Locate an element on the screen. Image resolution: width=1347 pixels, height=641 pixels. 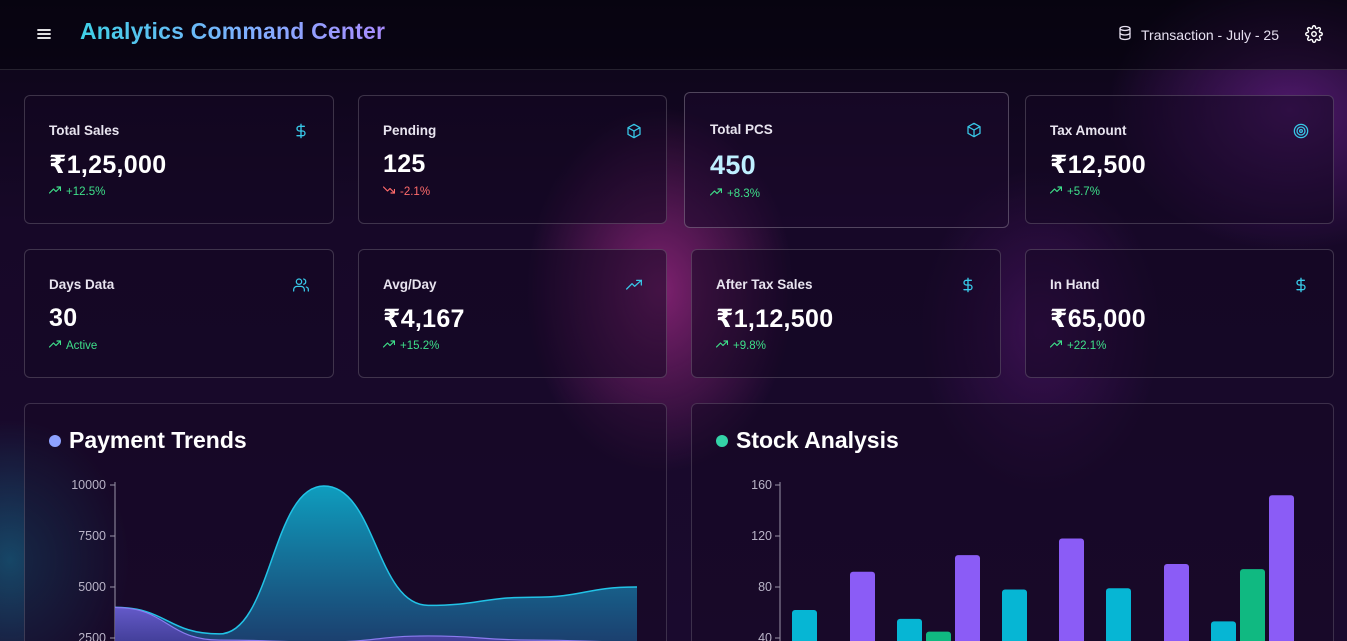
card-trend: +15.2% is located at coordinates (411, 345).